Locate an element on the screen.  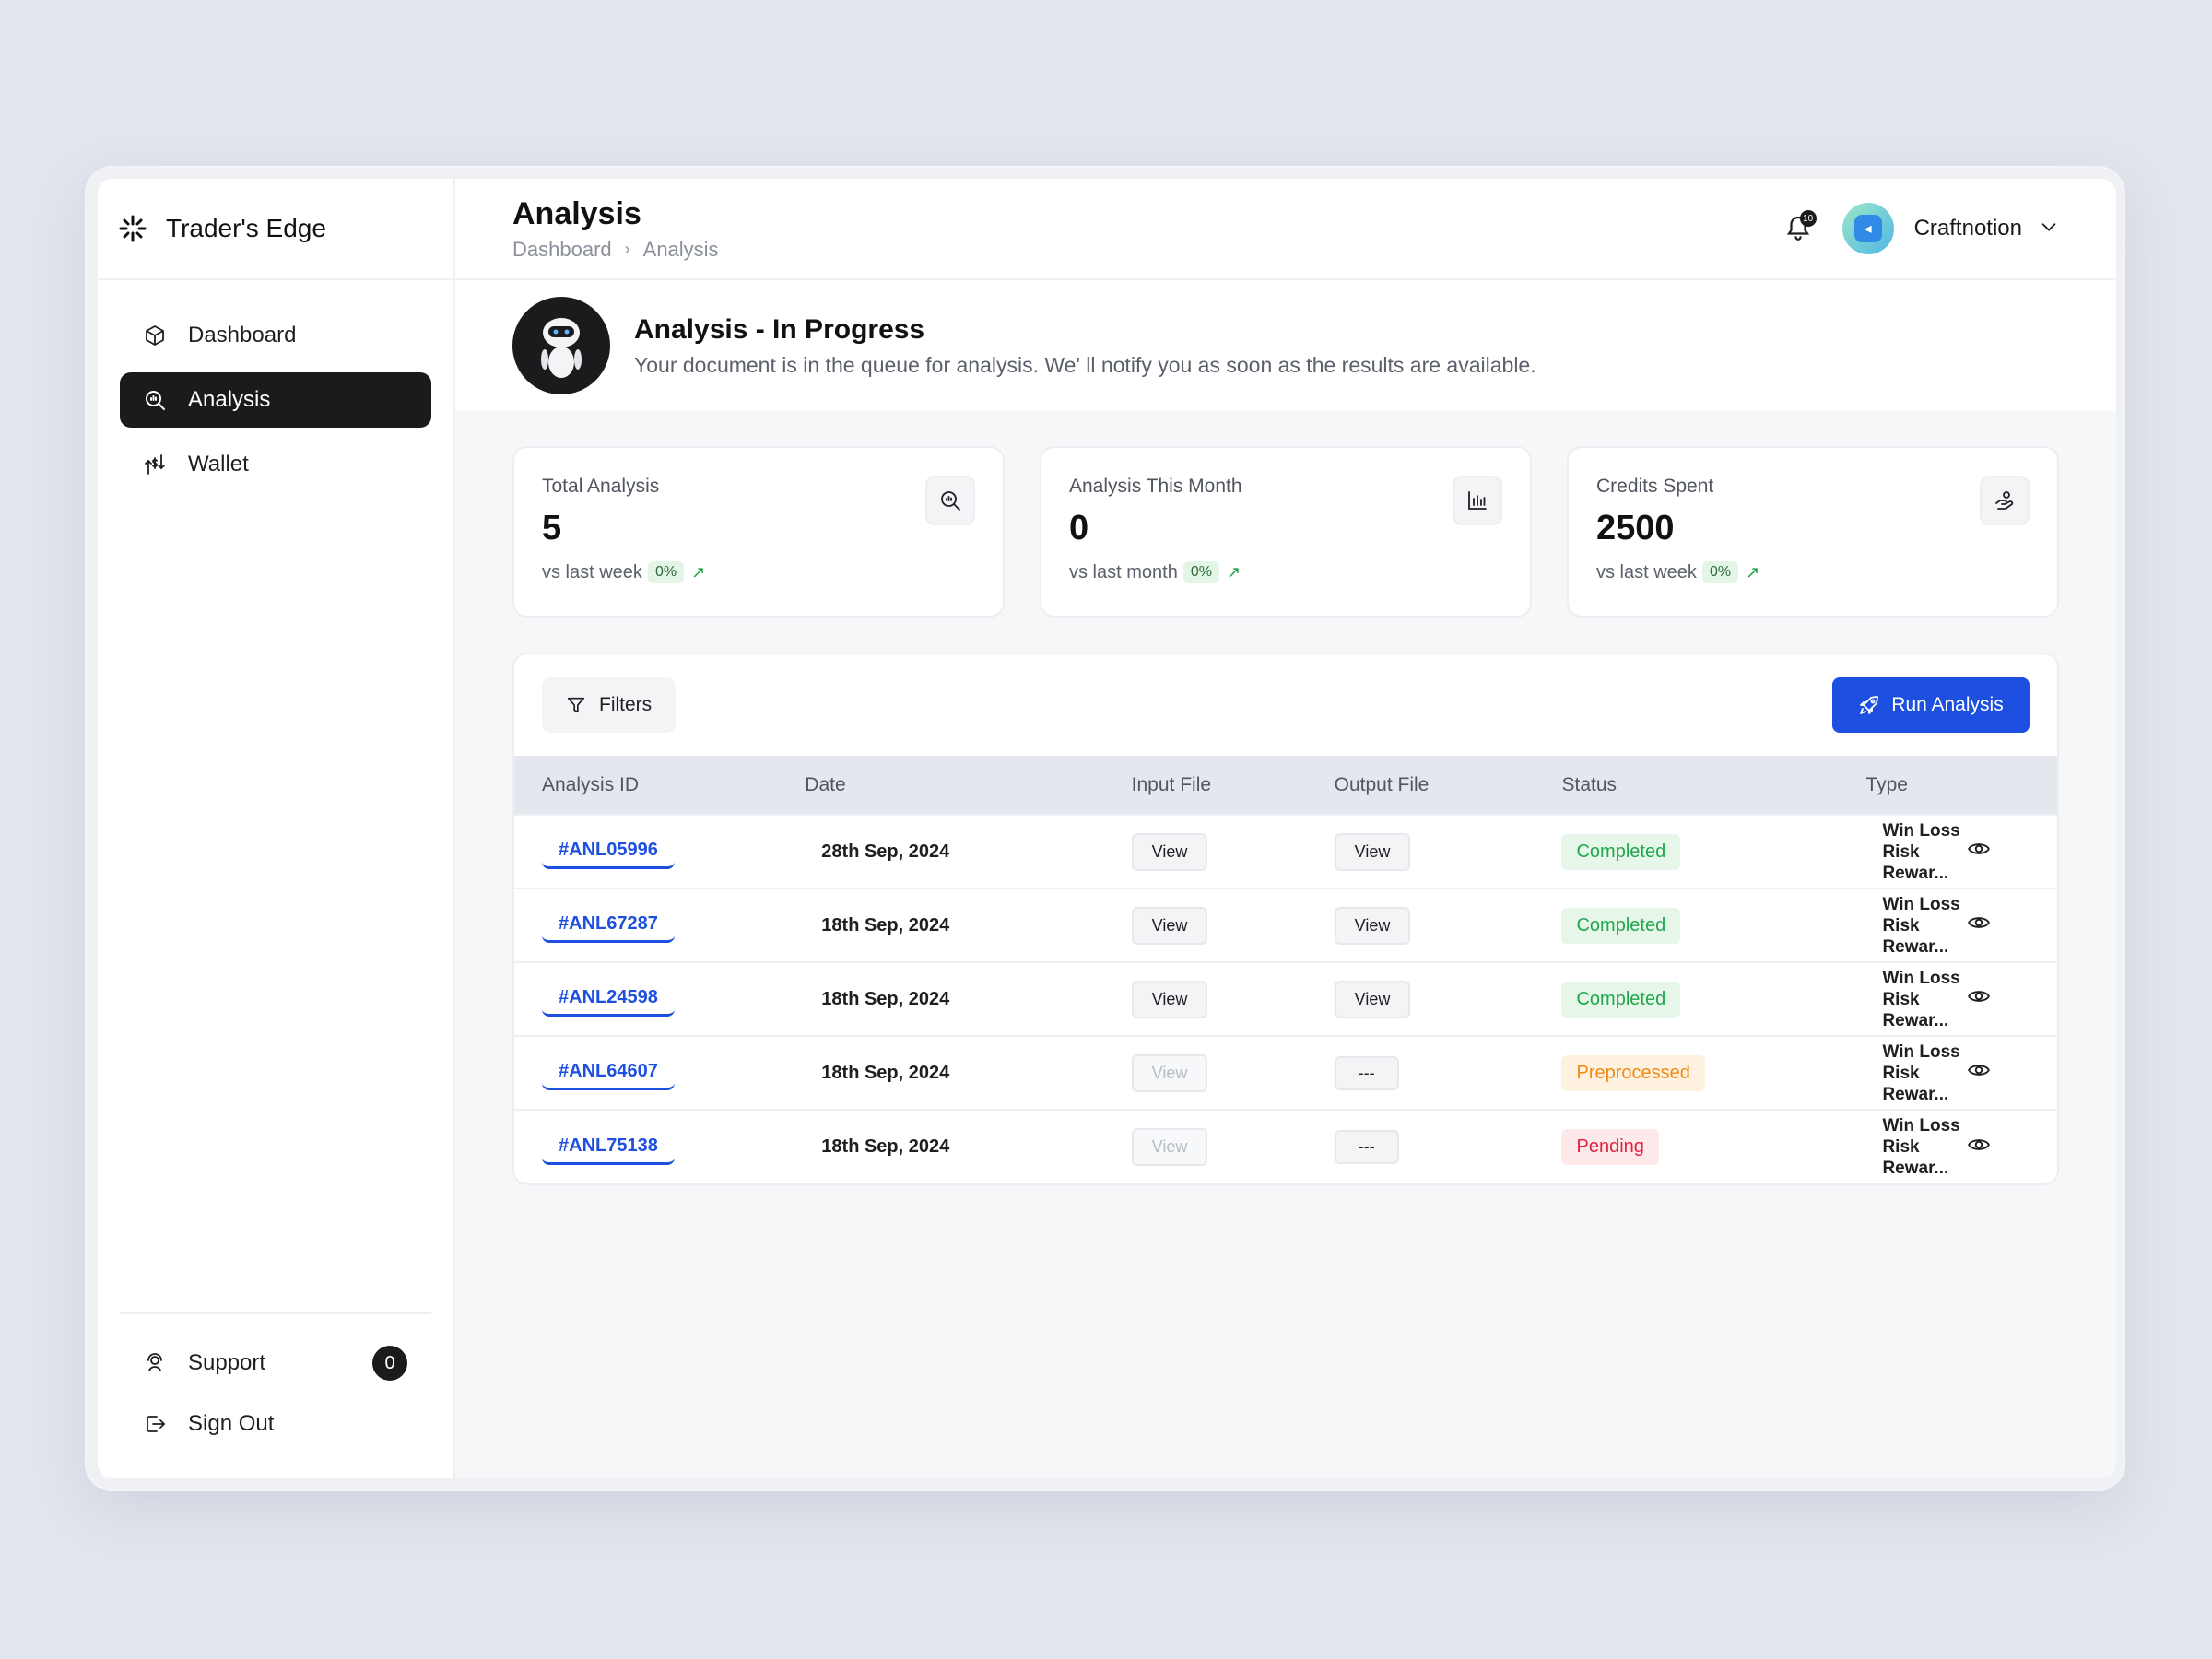
avatar-logo-icon: ◂ is located at coordinates (1867, 228).